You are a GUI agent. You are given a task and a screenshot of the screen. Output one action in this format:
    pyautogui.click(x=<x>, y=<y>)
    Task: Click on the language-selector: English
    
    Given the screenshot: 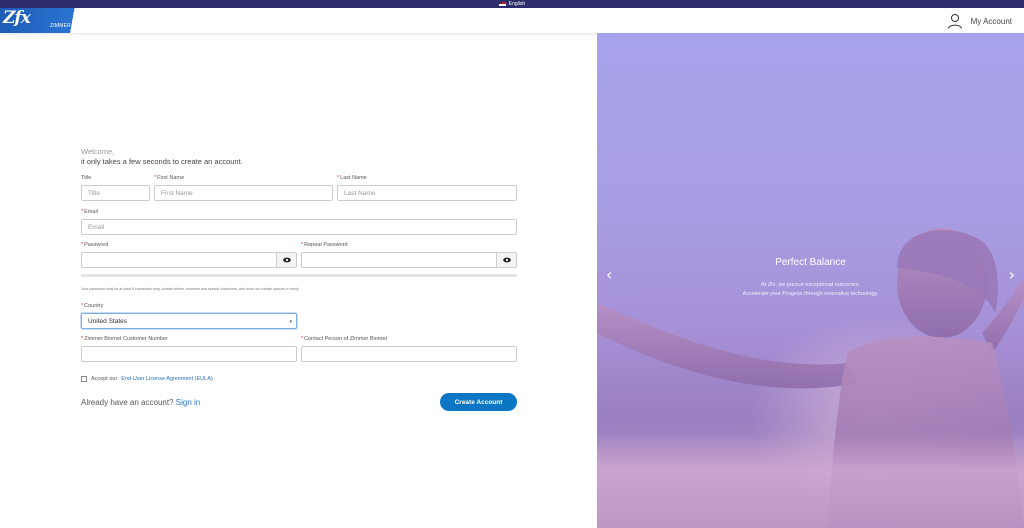 What is the action you would take?
    pyautogui.click(x=512, y=4)
    